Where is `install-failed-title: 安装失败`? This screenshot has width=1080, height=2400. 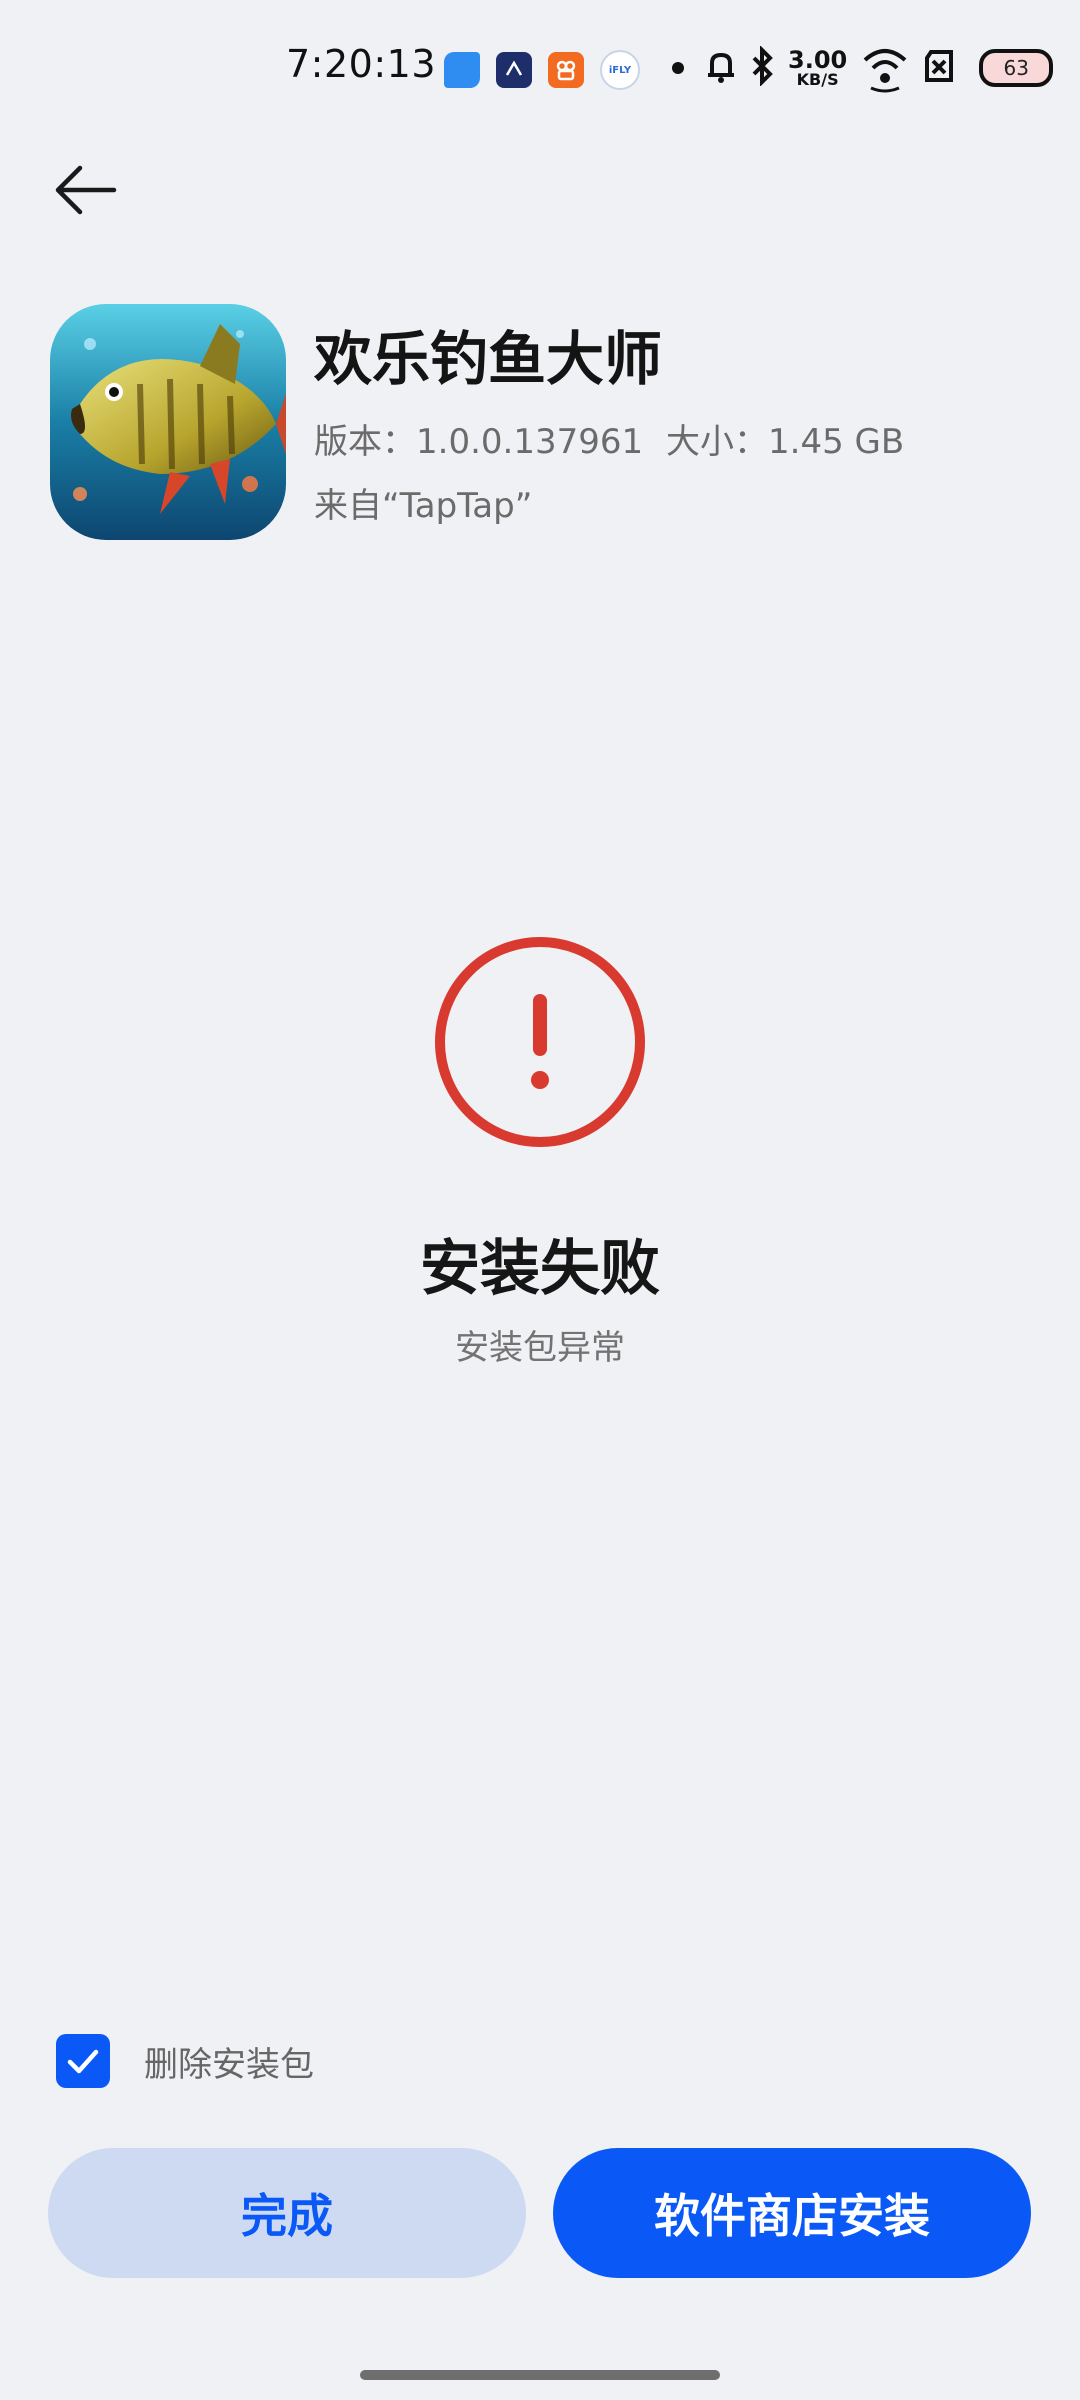 install-failed-title: 安装失败 is located at coordinates (540, 1269).